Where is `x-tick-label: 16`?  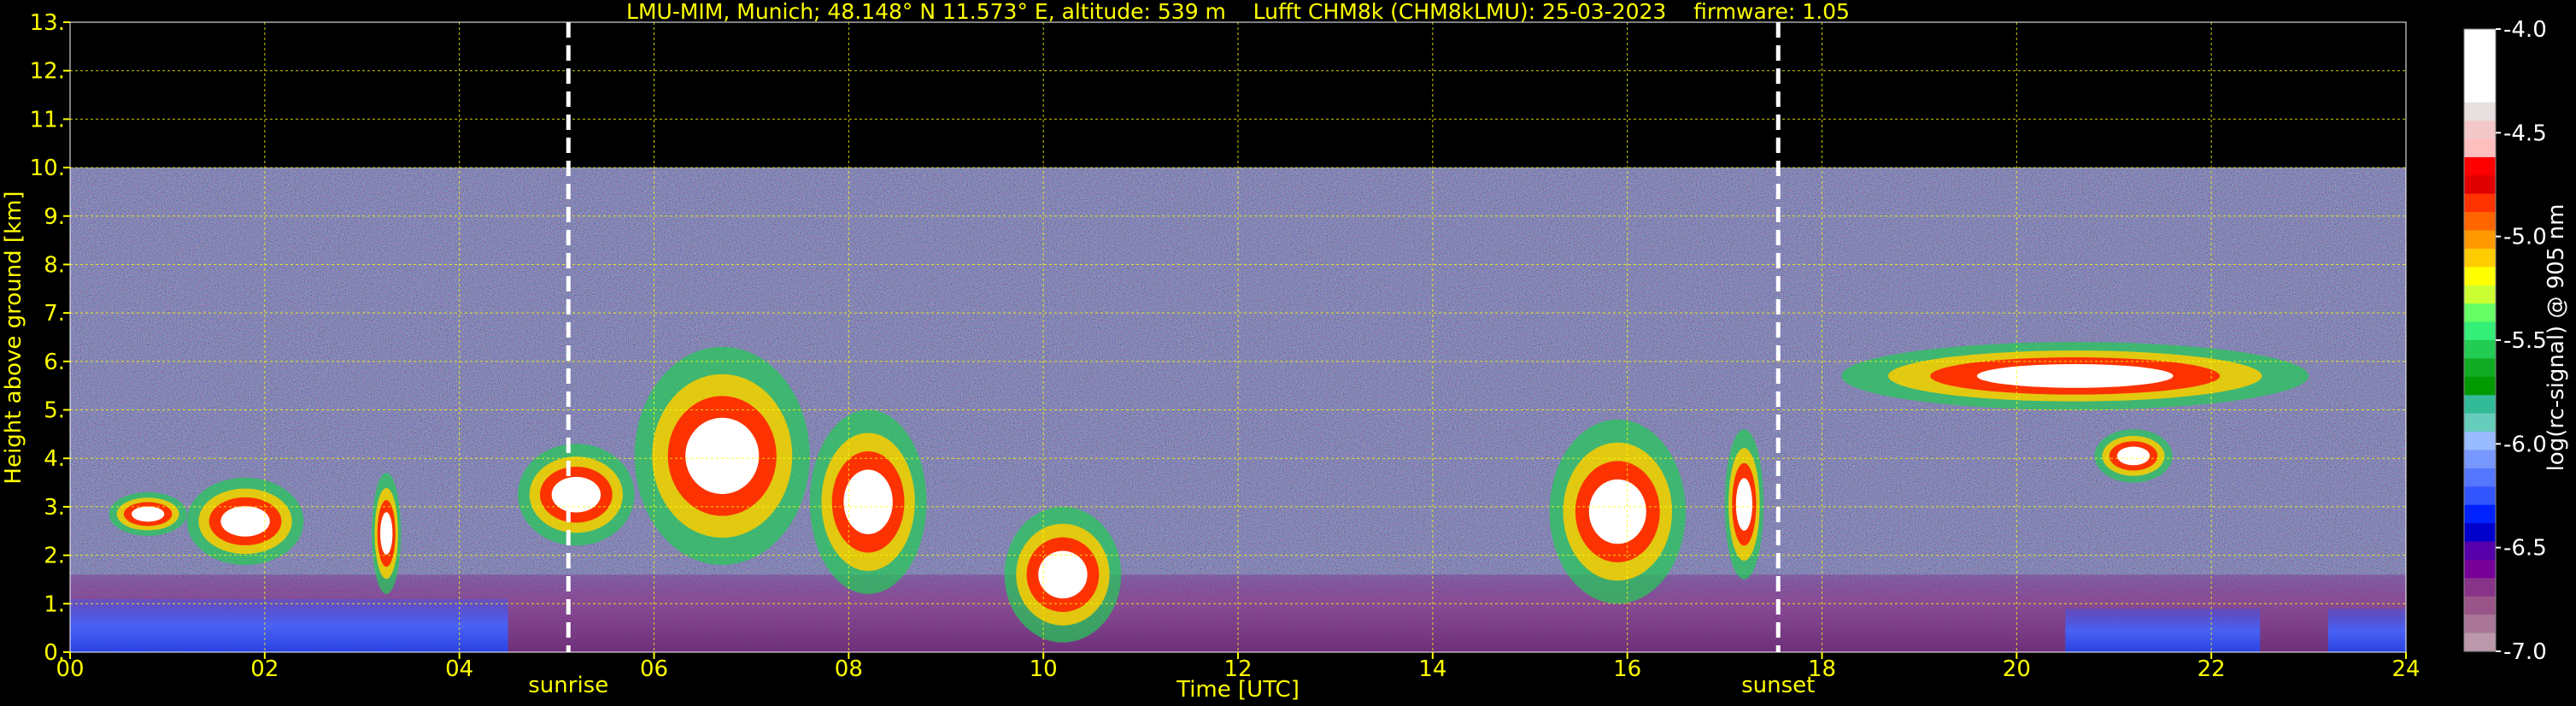
x-tick-label: 16 is located at coordinates (1627, 669).